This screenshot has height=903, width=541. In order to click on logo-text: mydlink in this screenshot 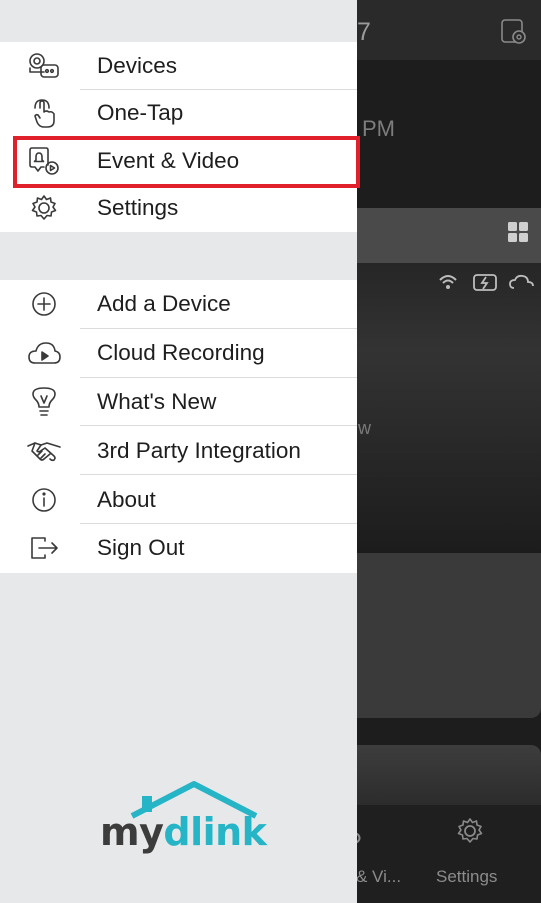, I will do `click(183, 832)`.